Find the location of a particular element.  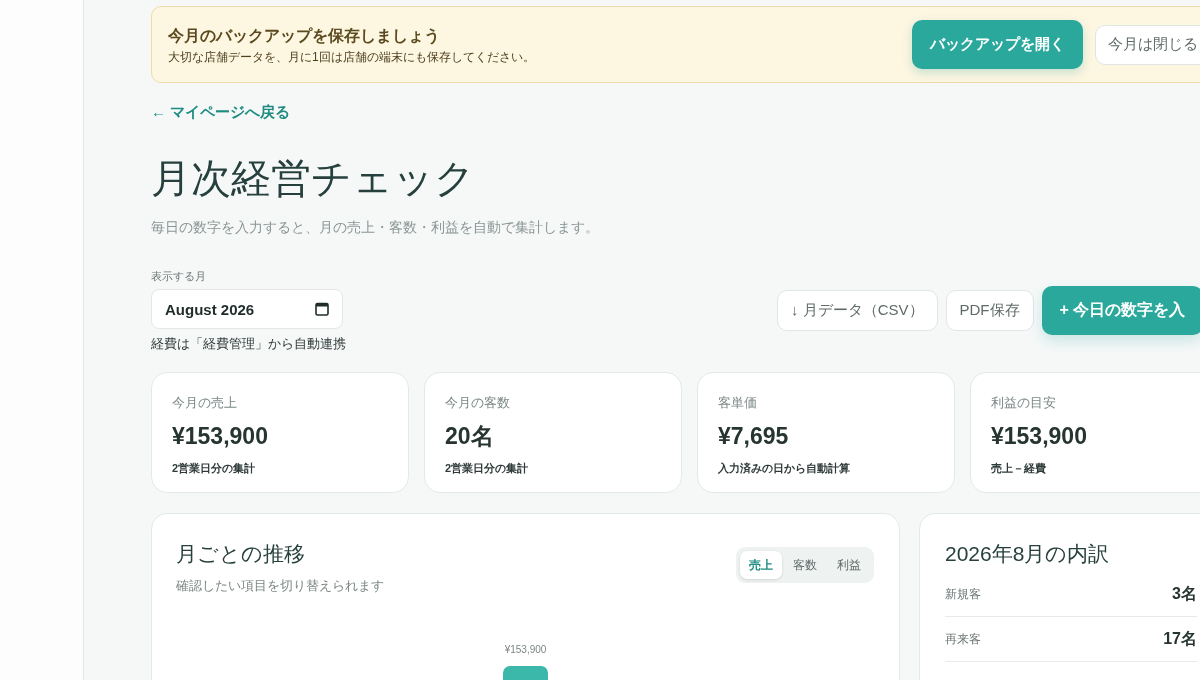

month-label: 表示する月 is located at coordinates (178, 276).